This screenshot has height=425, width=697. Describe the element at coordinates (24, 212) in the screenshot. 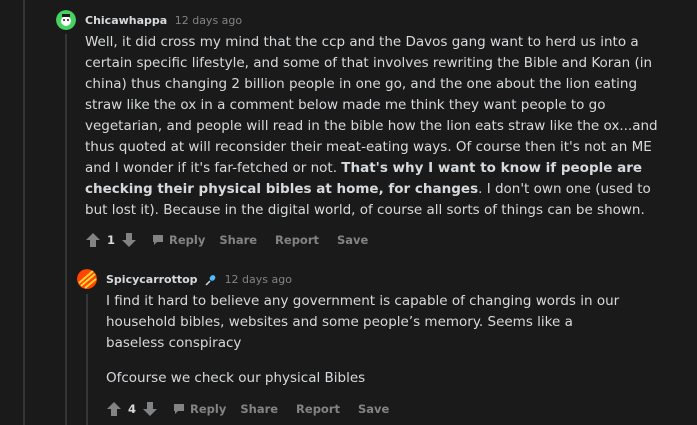

I see `thread-line-outer` at that location.